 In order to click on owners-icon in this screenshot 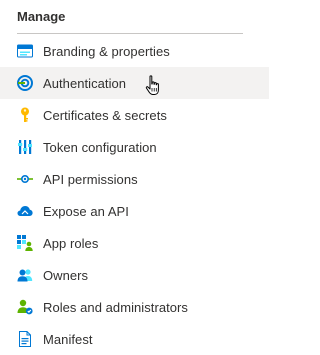, I will do `click(25, 275)`.